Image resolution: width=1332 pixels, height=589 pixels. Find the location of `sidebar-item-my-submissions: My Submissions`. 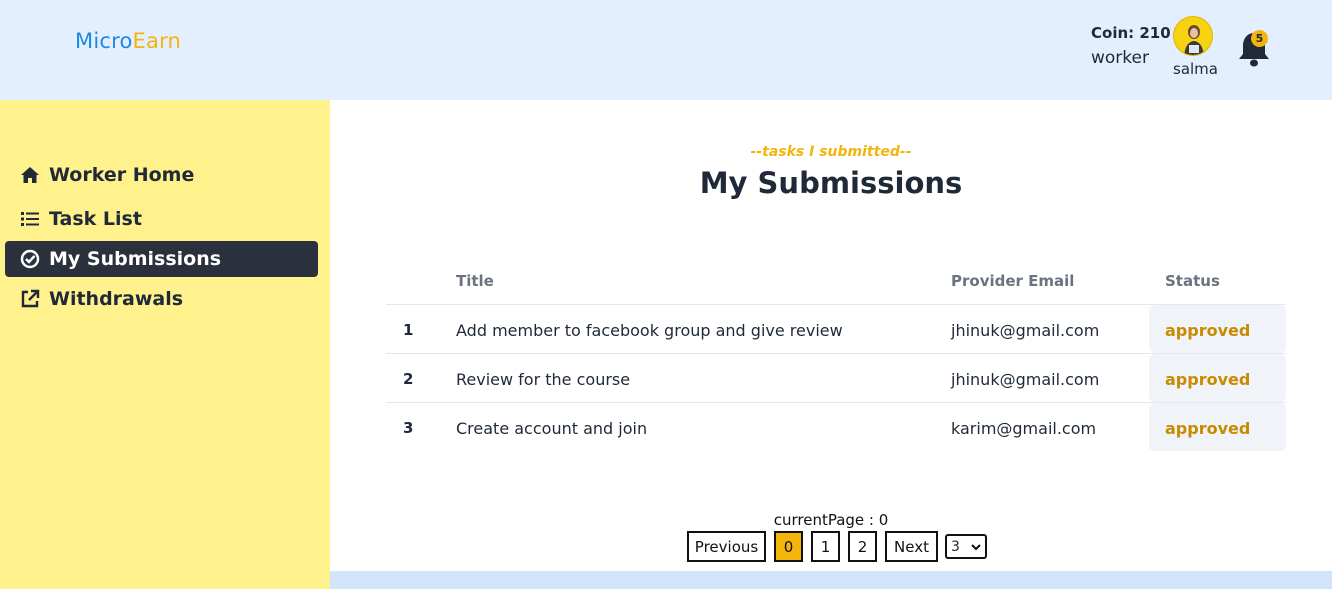

sidebar-item-my-submissions: My Submissions is located at coordinates (161, 259).